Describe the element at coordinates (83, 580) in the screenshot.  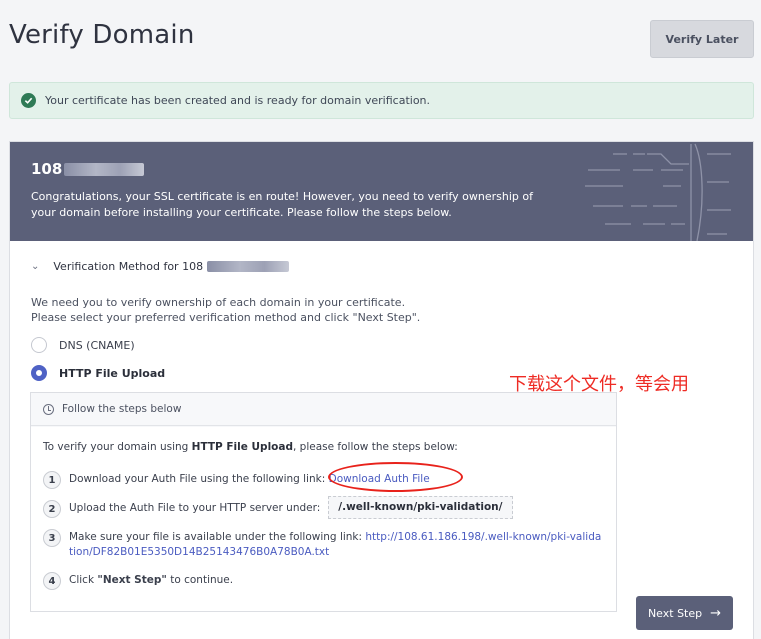
I see `step-4-prefix: Click` at that location.